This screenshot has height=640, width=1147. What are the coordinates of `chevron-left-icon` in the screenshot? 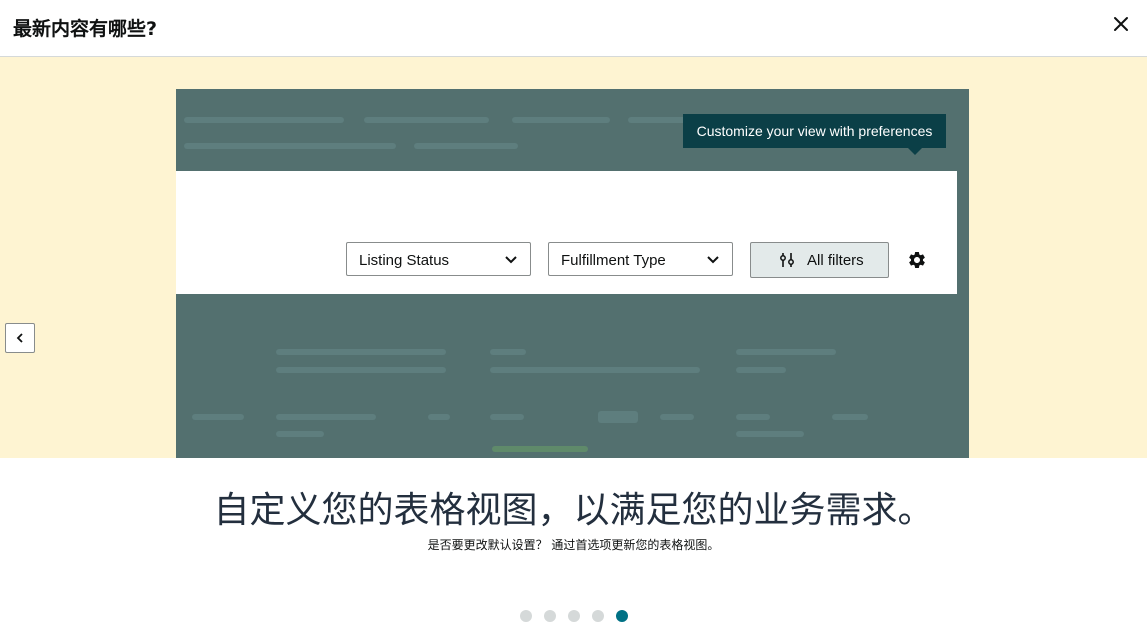 It's located at (19, 338).